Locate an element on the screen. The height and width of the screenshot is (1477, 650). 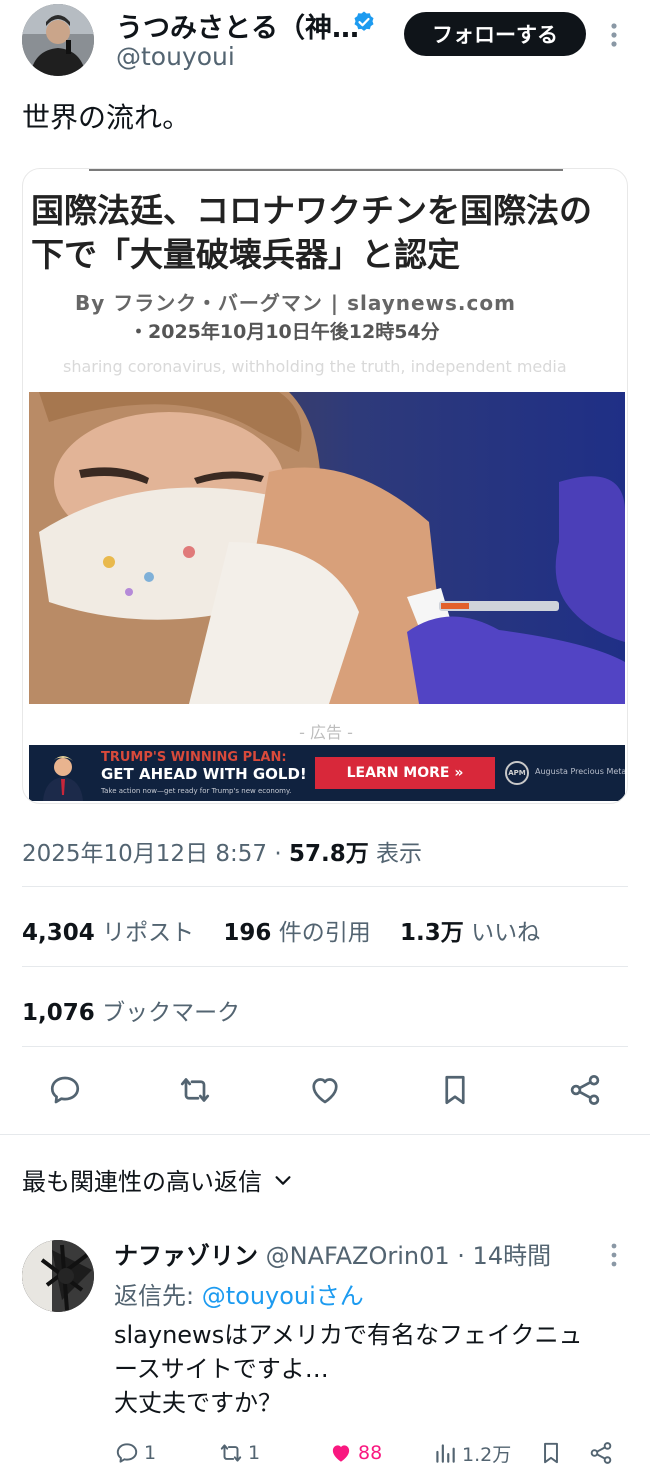
bookmarks-stat: 1,076 ブックマーク is located at coordinates (131, 1010).